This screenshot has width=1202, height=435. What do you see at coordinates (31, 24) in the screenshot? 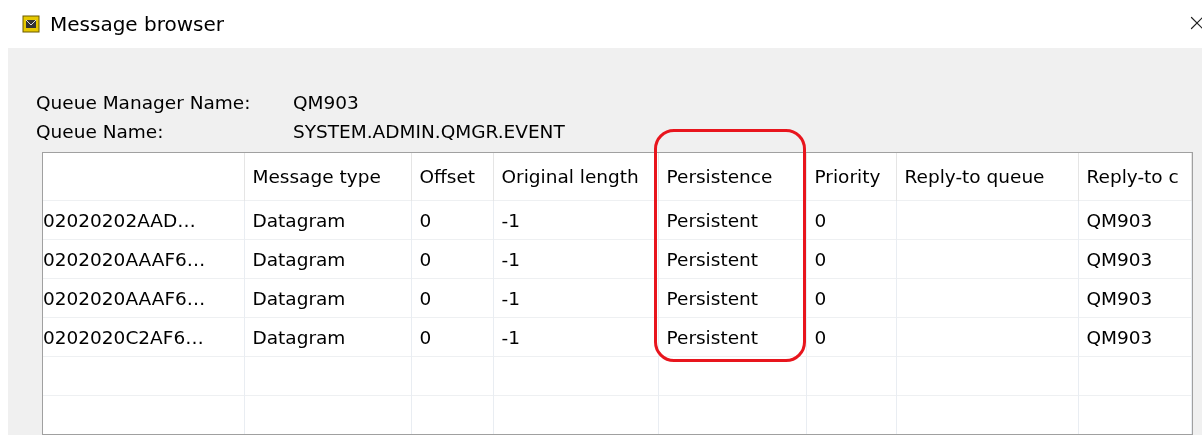
I see `envelope-icon` at bounding box center [31, 24].